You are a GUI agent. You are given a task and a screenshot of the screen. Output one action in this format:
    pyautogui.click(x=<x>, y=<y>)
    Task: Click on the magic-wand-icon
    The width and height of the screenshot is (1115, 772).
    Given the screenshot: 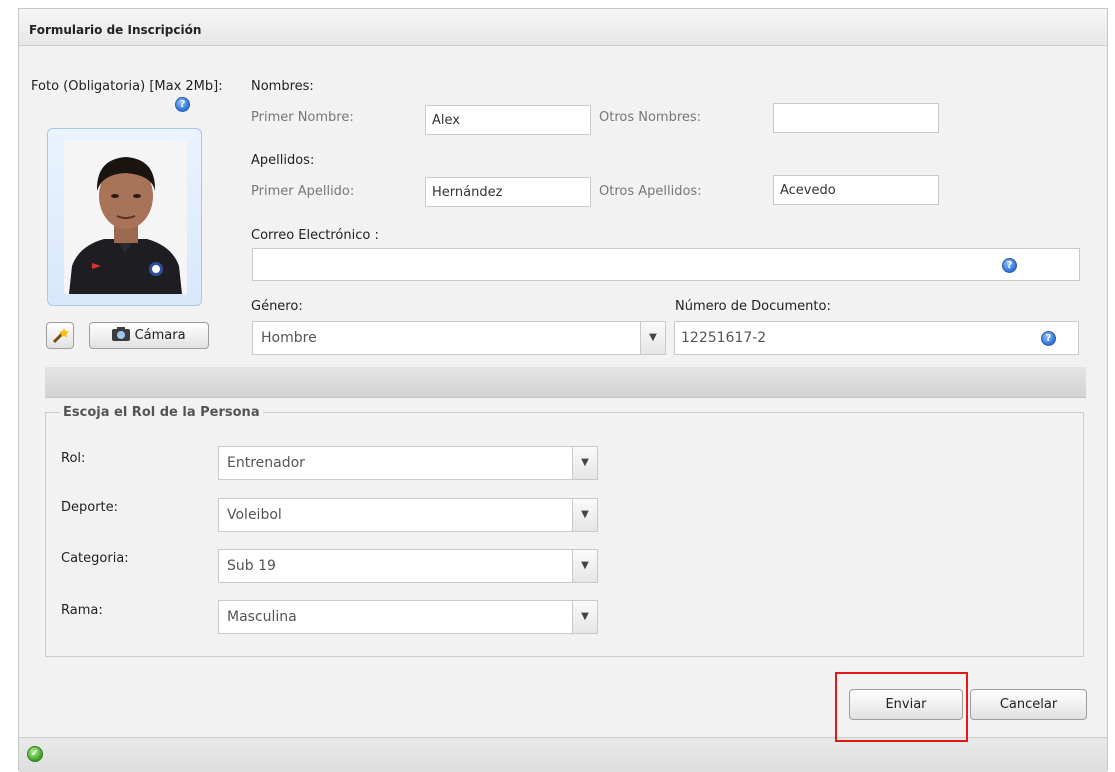 What is the action you would take?
    pyautogui.click(x=60, y=336)
    